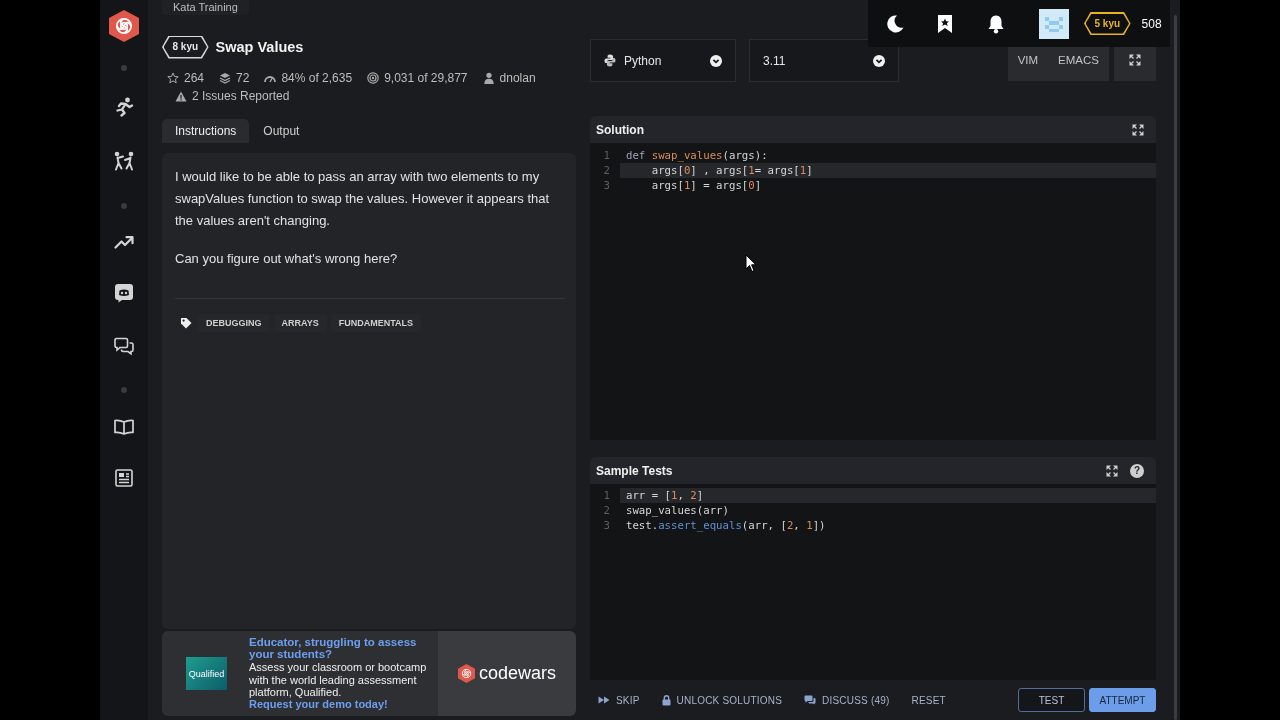  What do you see at coordinates (363, 199) in the screenshot?
I see `description-text: I would like to be able to pass an array with two elements to my swapValues function to swap the values. However it appears that the values aren't changing.` at bounding box center [363, 199].